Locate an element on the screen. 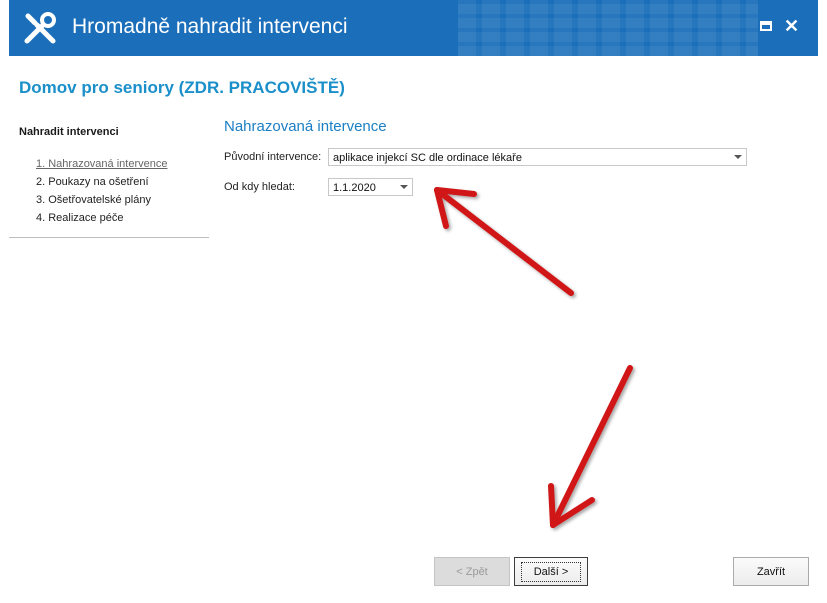 The image size is (827, 603). title-bar: Hromadně nahradit intervenci ✕ is located at coordinates (413, 28).